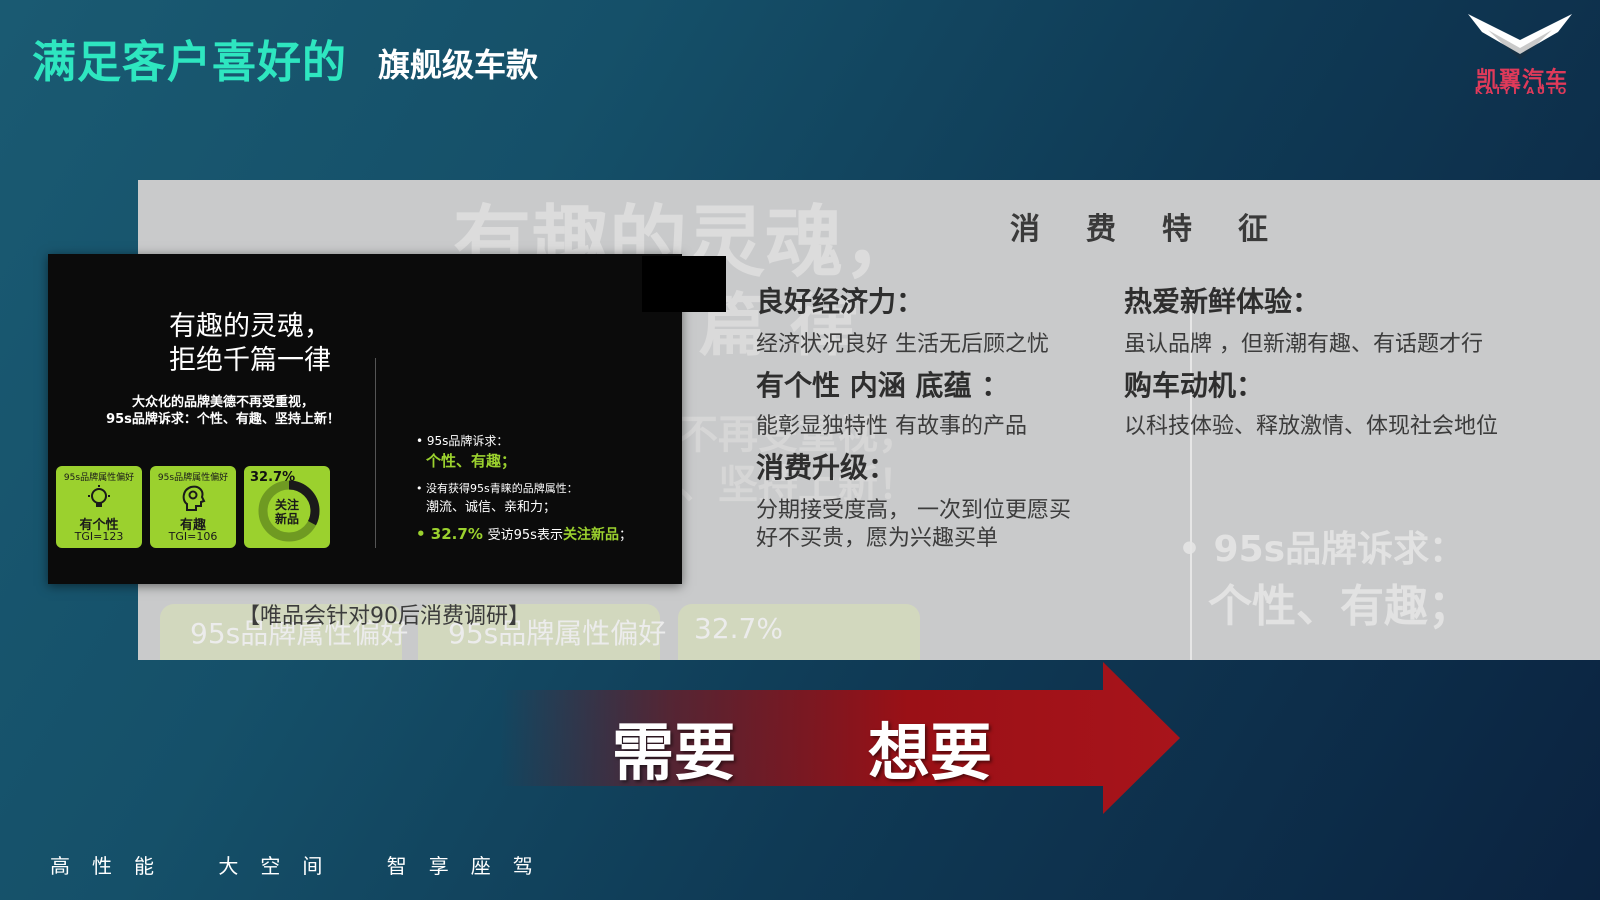  Describe the element at coordinates (891, 426) in the screenshot. I see `feature-text: 能彰显独特性 有故事的产品` at that location.